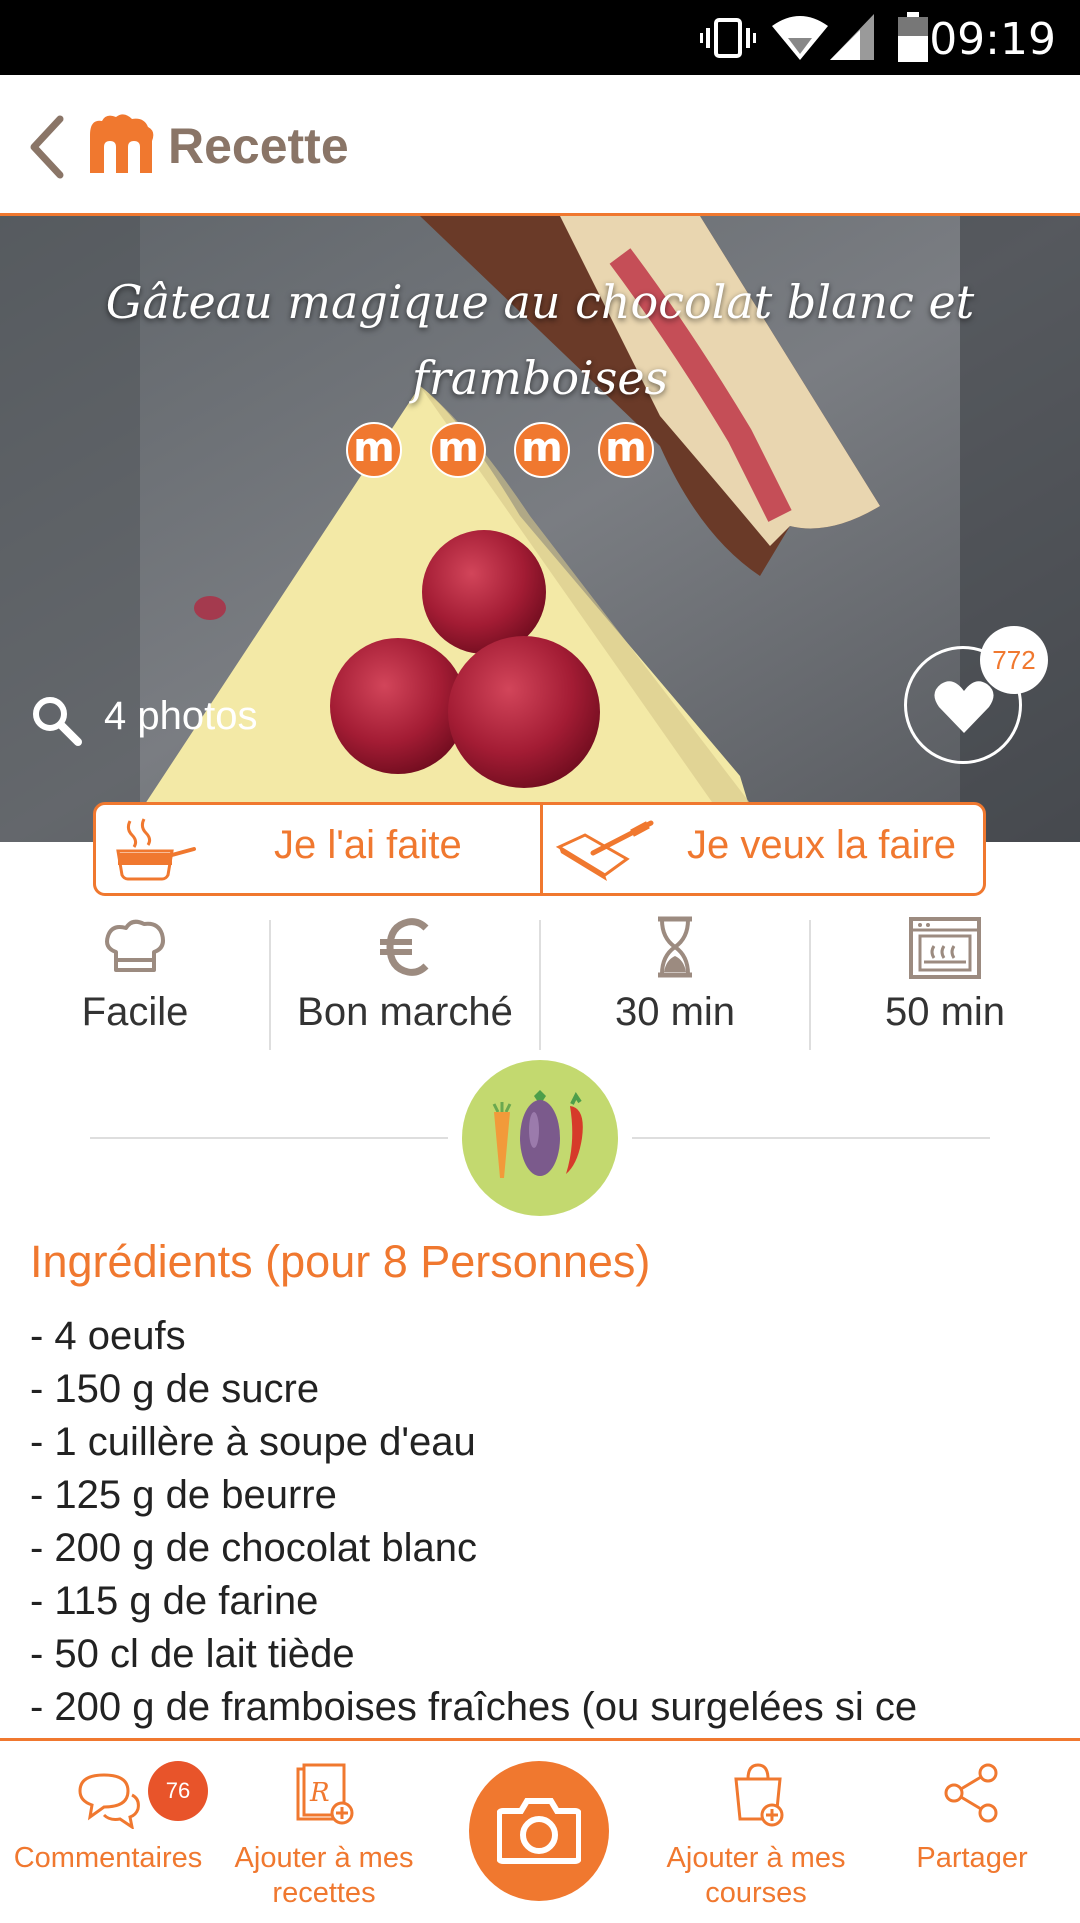 Image resolution: width=1080 pixels, height=1923 pixels. Describe the element at coordinates (175, 1389) in the screenshot. I see `ingredient-item: - 150 g de sucre` at that location.